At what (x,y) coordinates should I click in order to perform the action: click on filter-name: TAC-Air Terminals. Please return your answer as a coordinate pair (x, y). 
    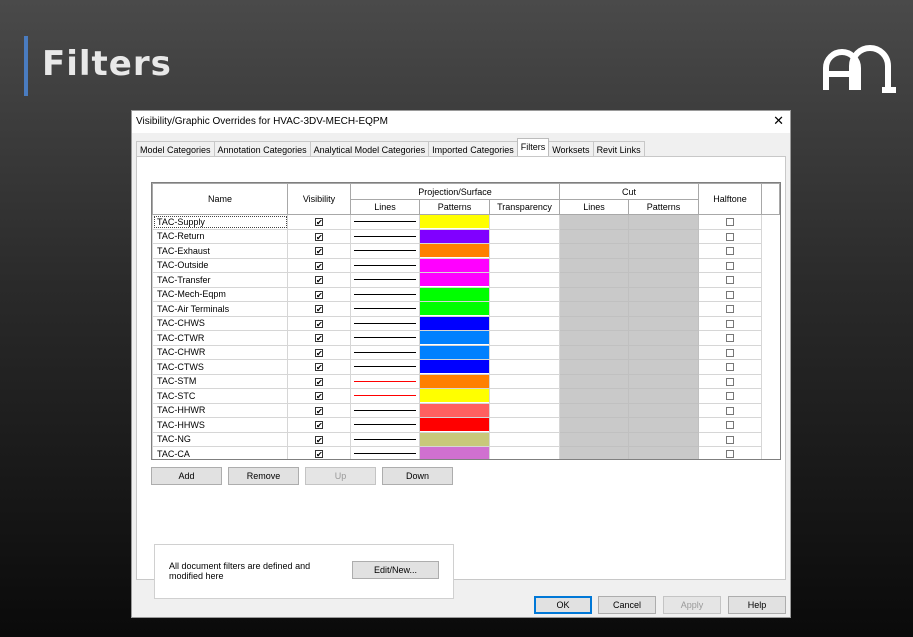
    Looking at the image, I should click on (220, 309).